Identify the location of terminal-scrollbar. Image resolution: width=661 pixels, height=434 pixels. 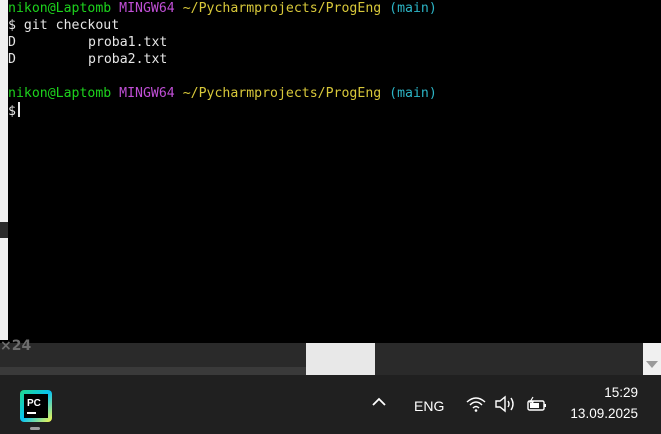
(652, 187).